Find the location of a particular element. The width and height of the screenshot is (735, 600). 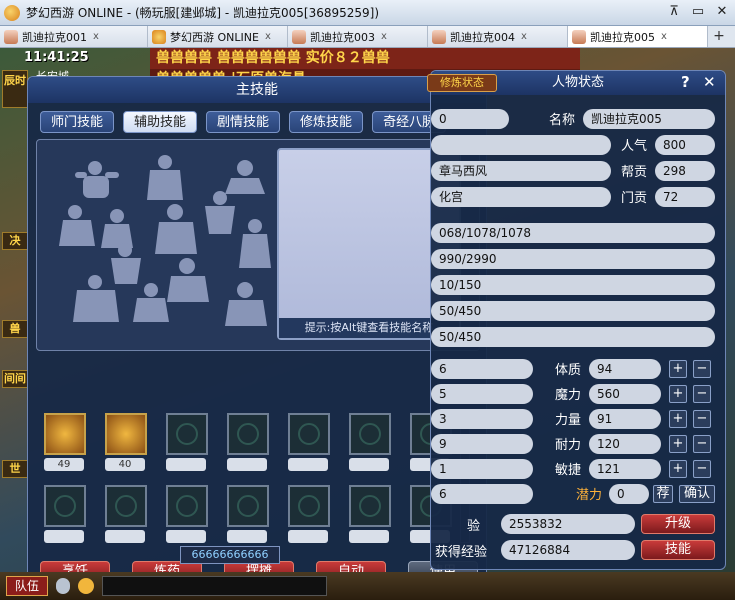

emoji-icon is located at coordinates (86, 586).